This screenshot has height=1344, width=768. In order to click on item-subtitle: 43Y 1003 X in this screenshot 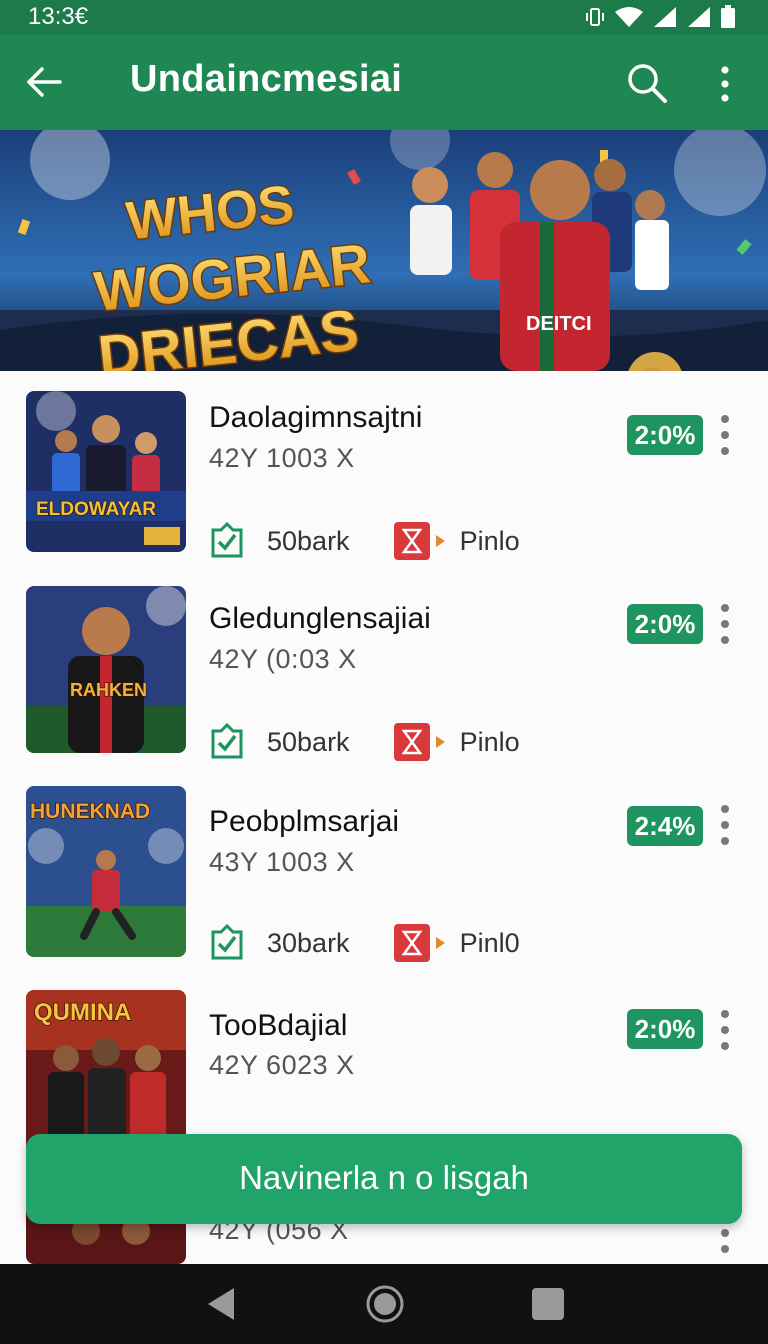, I will do `click(282, 862)`.